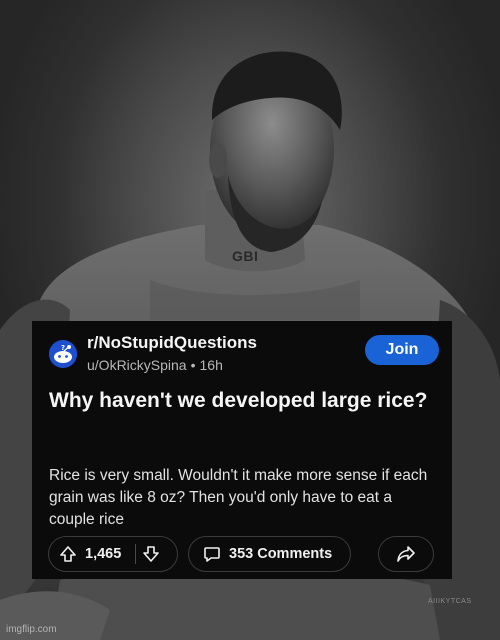  Describe the element at coordinates (239, 400) in the screenshot. I see `post-title: Why haven't we developed large rice?` at that location.